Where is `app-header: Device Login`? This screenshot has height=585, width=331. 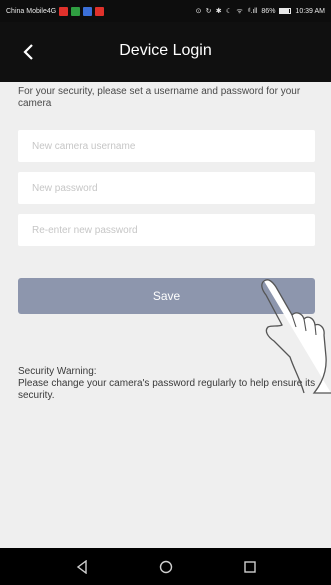
app-header: Device Login is located at coordinates (165, 52).